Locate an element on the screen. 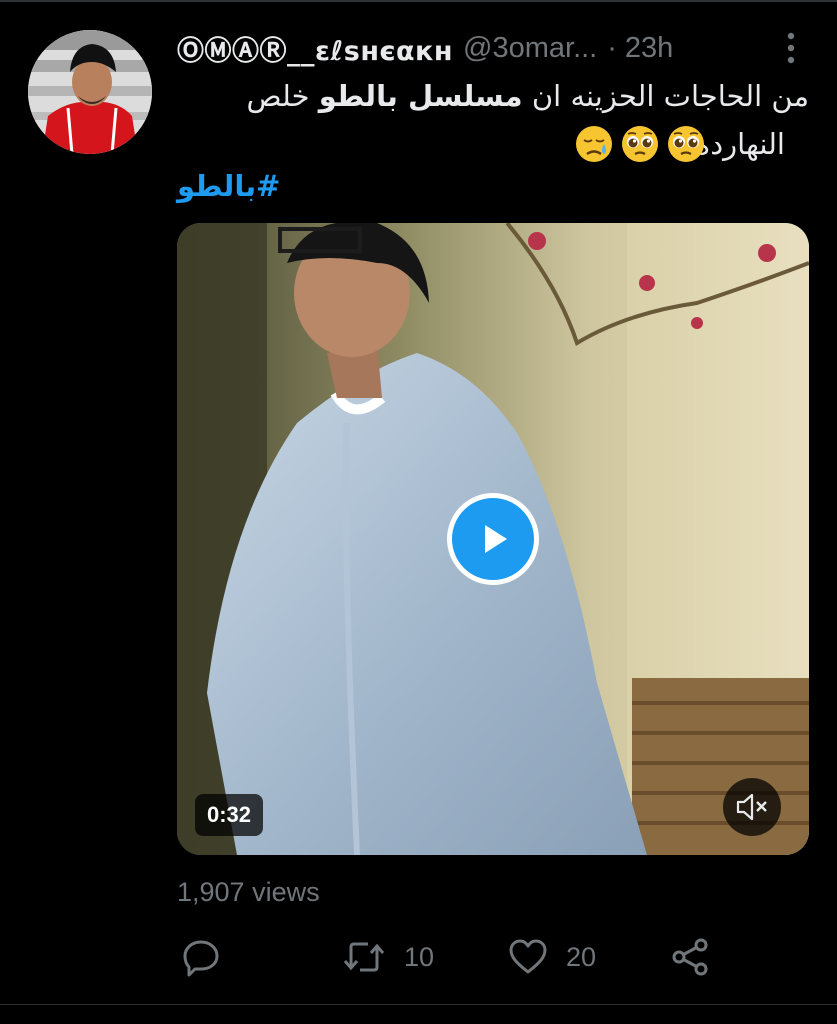 This screenshot has height=1024, width=837. tweet-text-part: خلص is located at coordinates (282, 96).